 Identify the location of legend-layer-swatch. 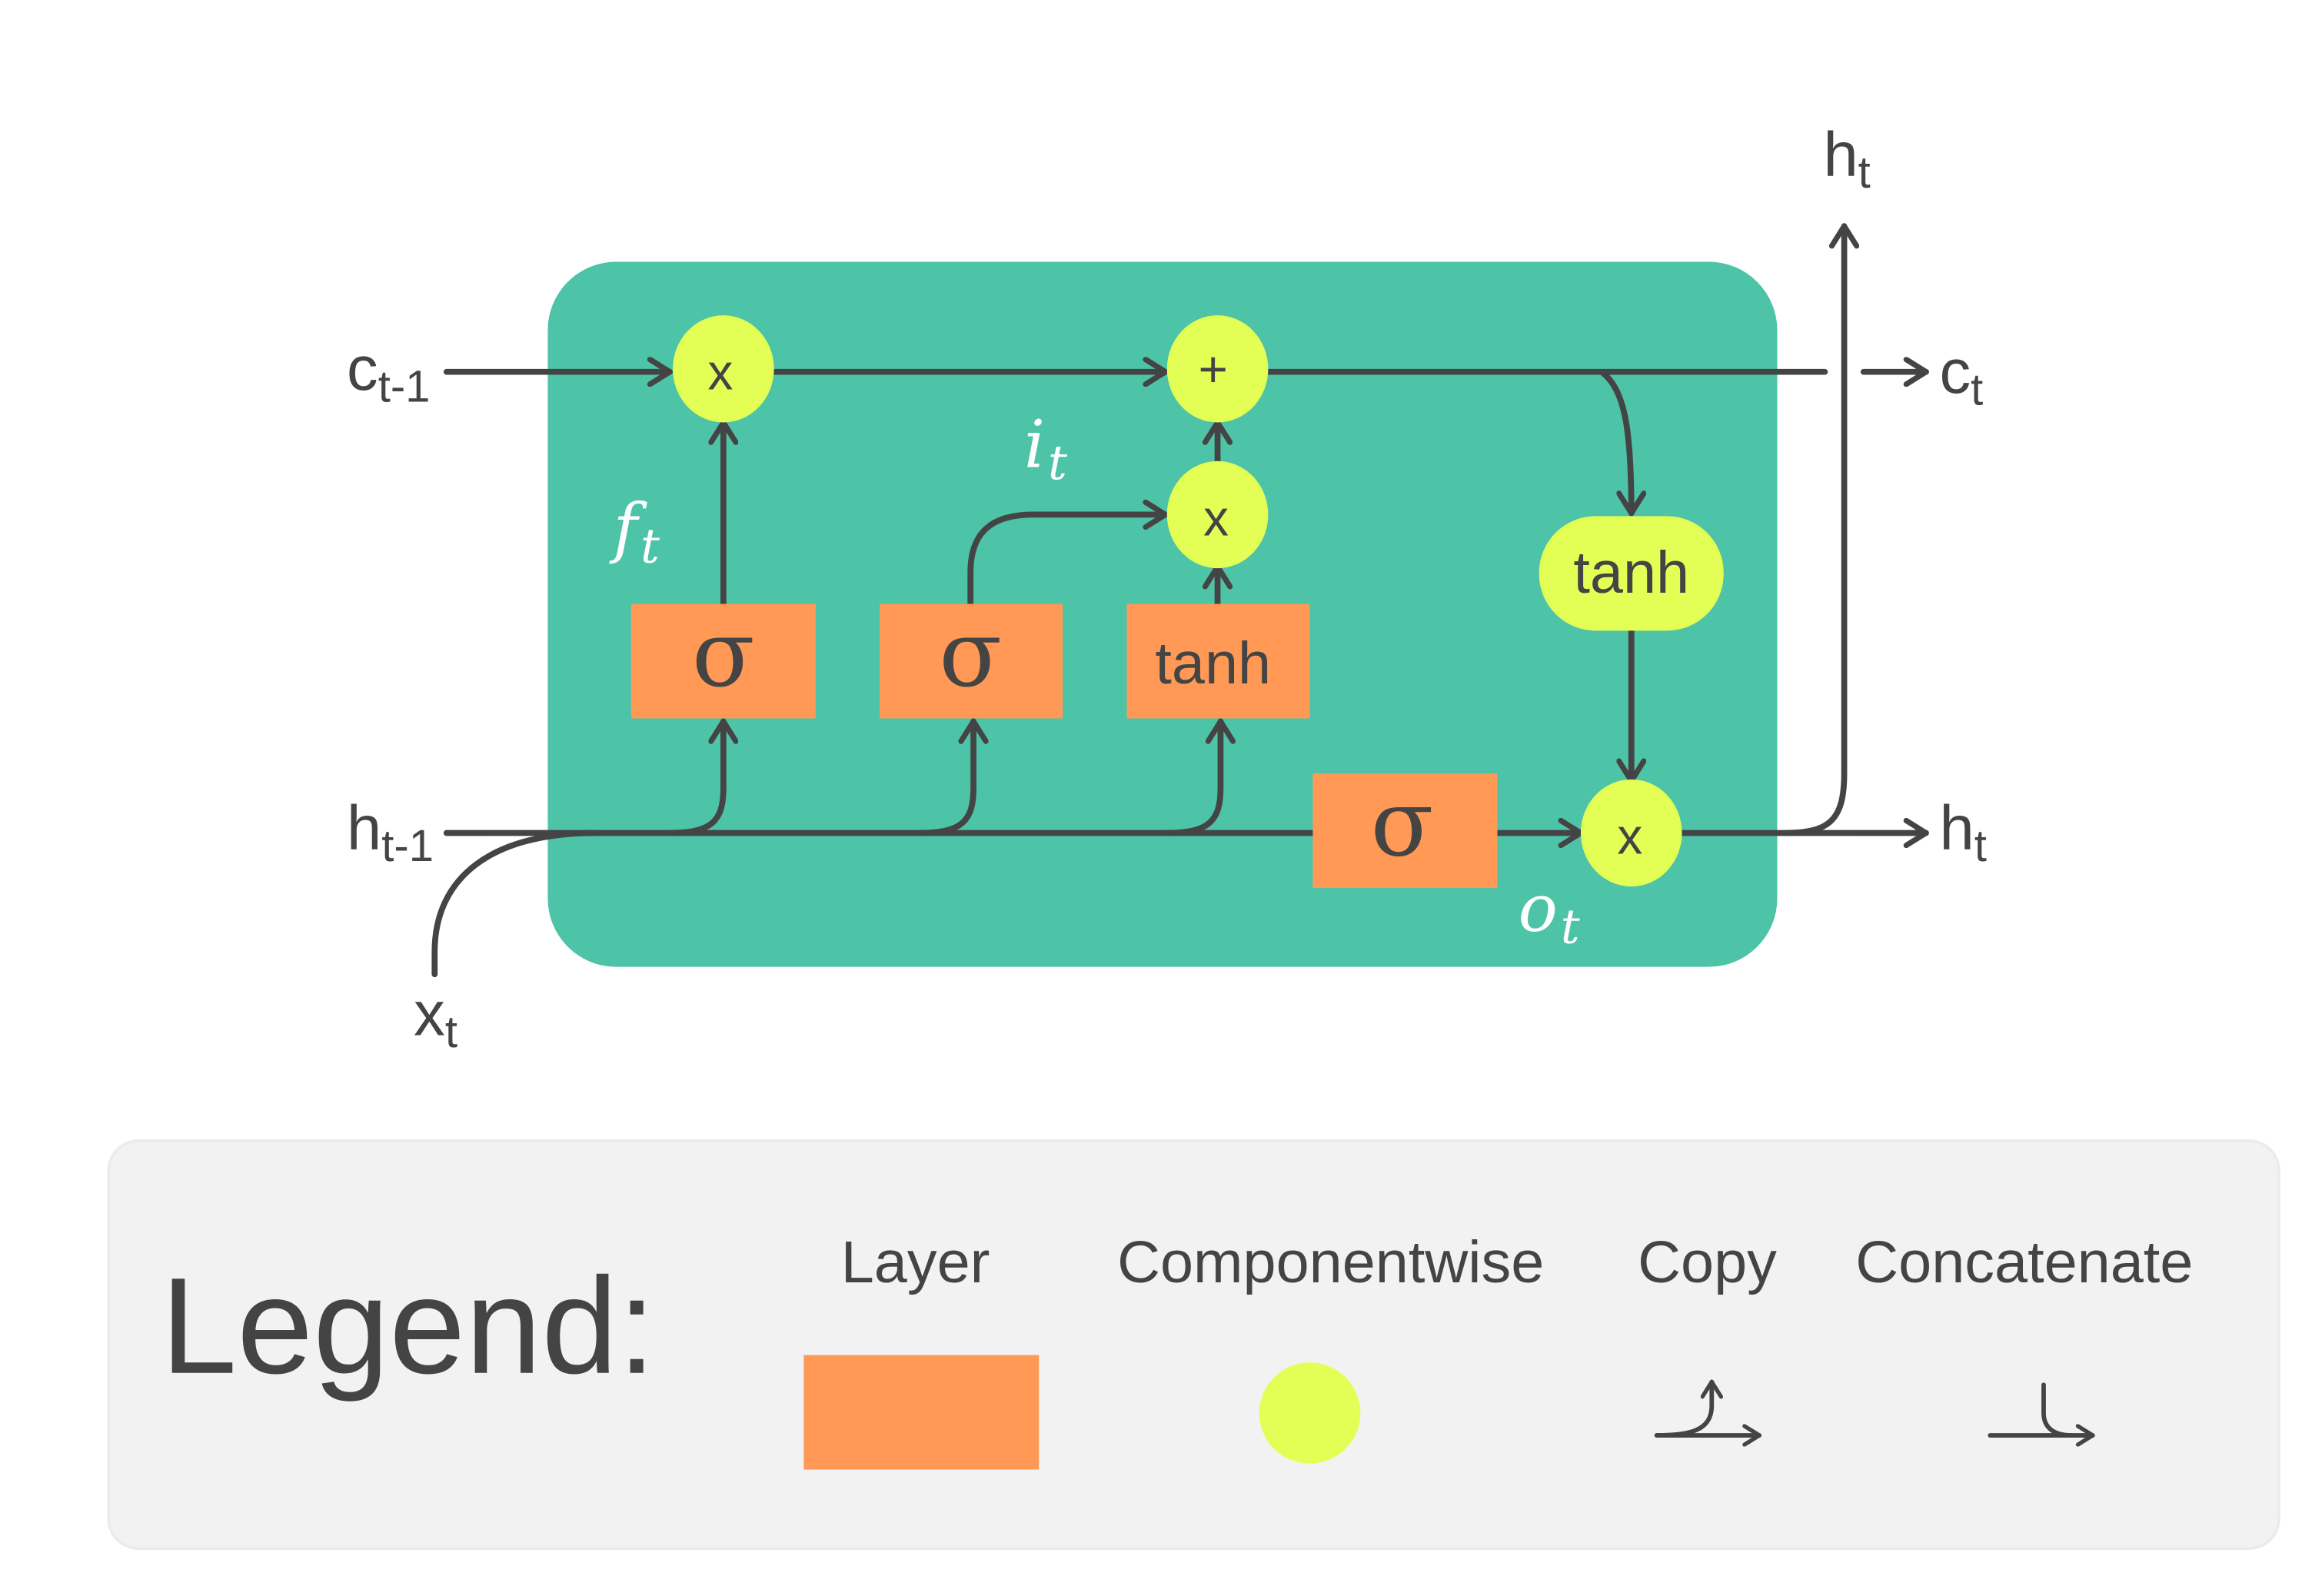
(921, 1412).